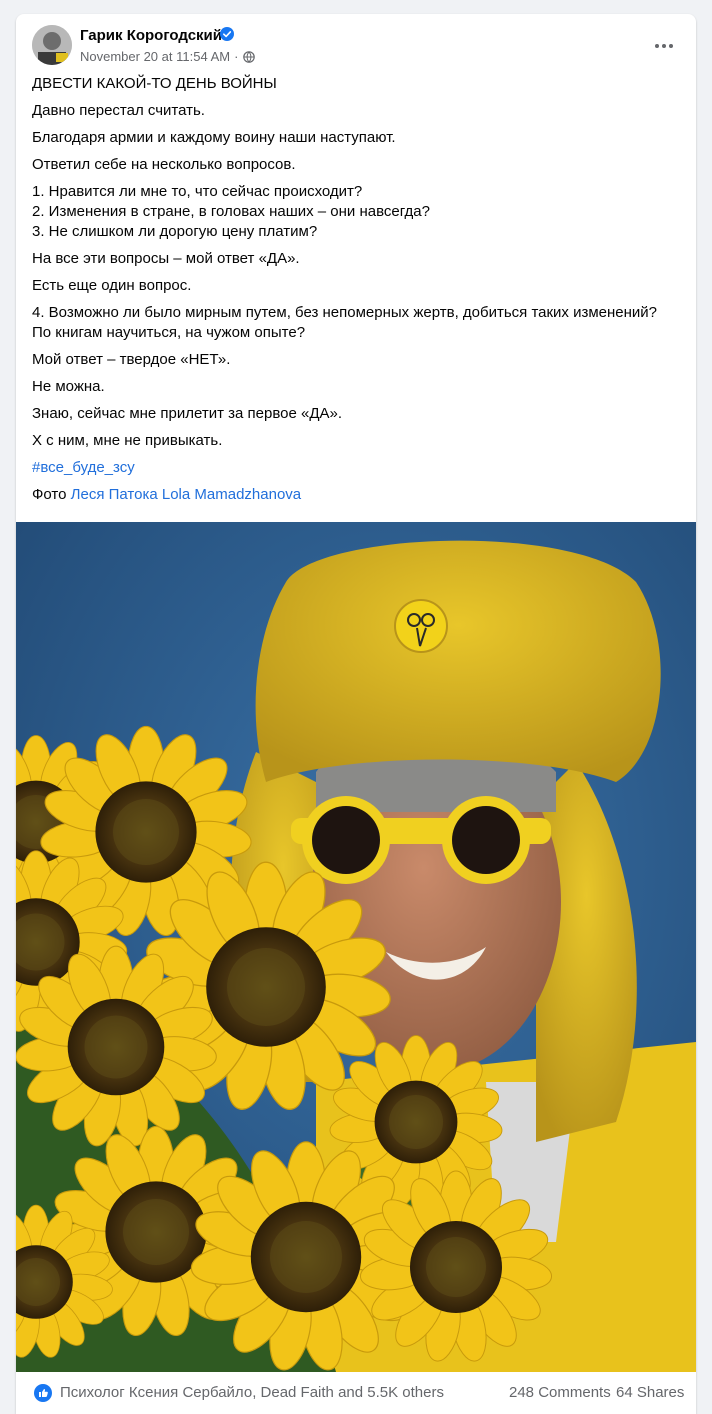  Describe the element at coordinates (231, 494) in the screenshot. I see `photo-credit-link-2: Lola Mamadzhanova` at that location.